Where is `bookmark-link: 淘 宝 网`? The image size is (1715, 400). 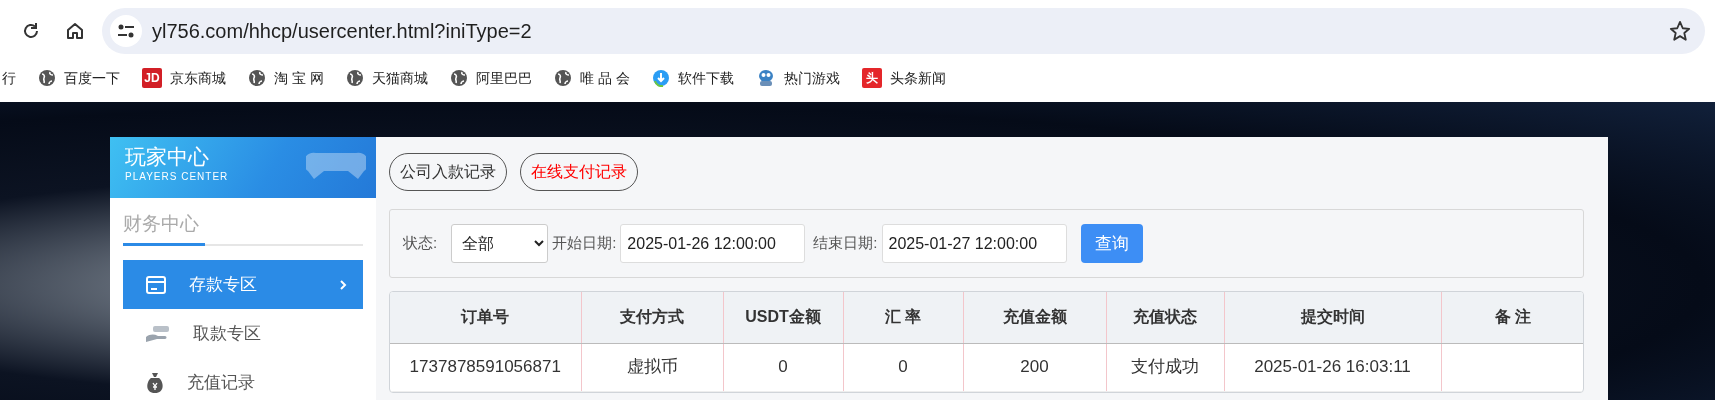 bookmark-link: 淘 宝 网 is located at coordinates (286, 78).